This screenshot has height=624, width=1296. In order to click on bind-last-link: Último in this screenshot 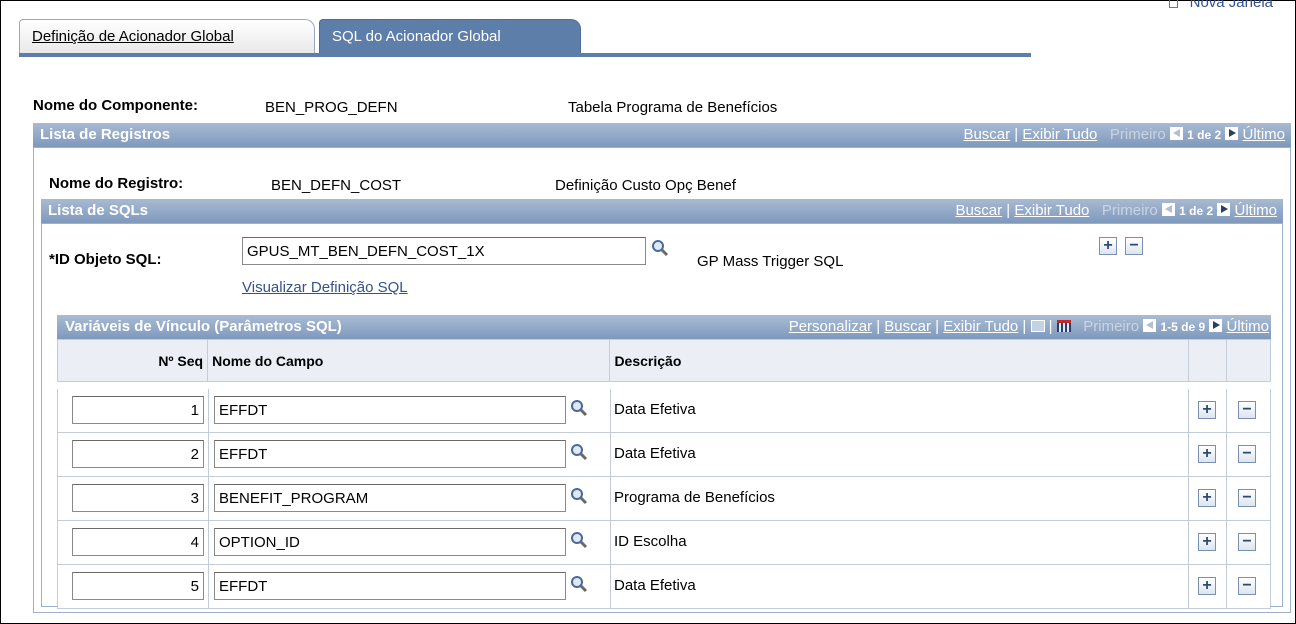, I will do `click(1247, 326)`.